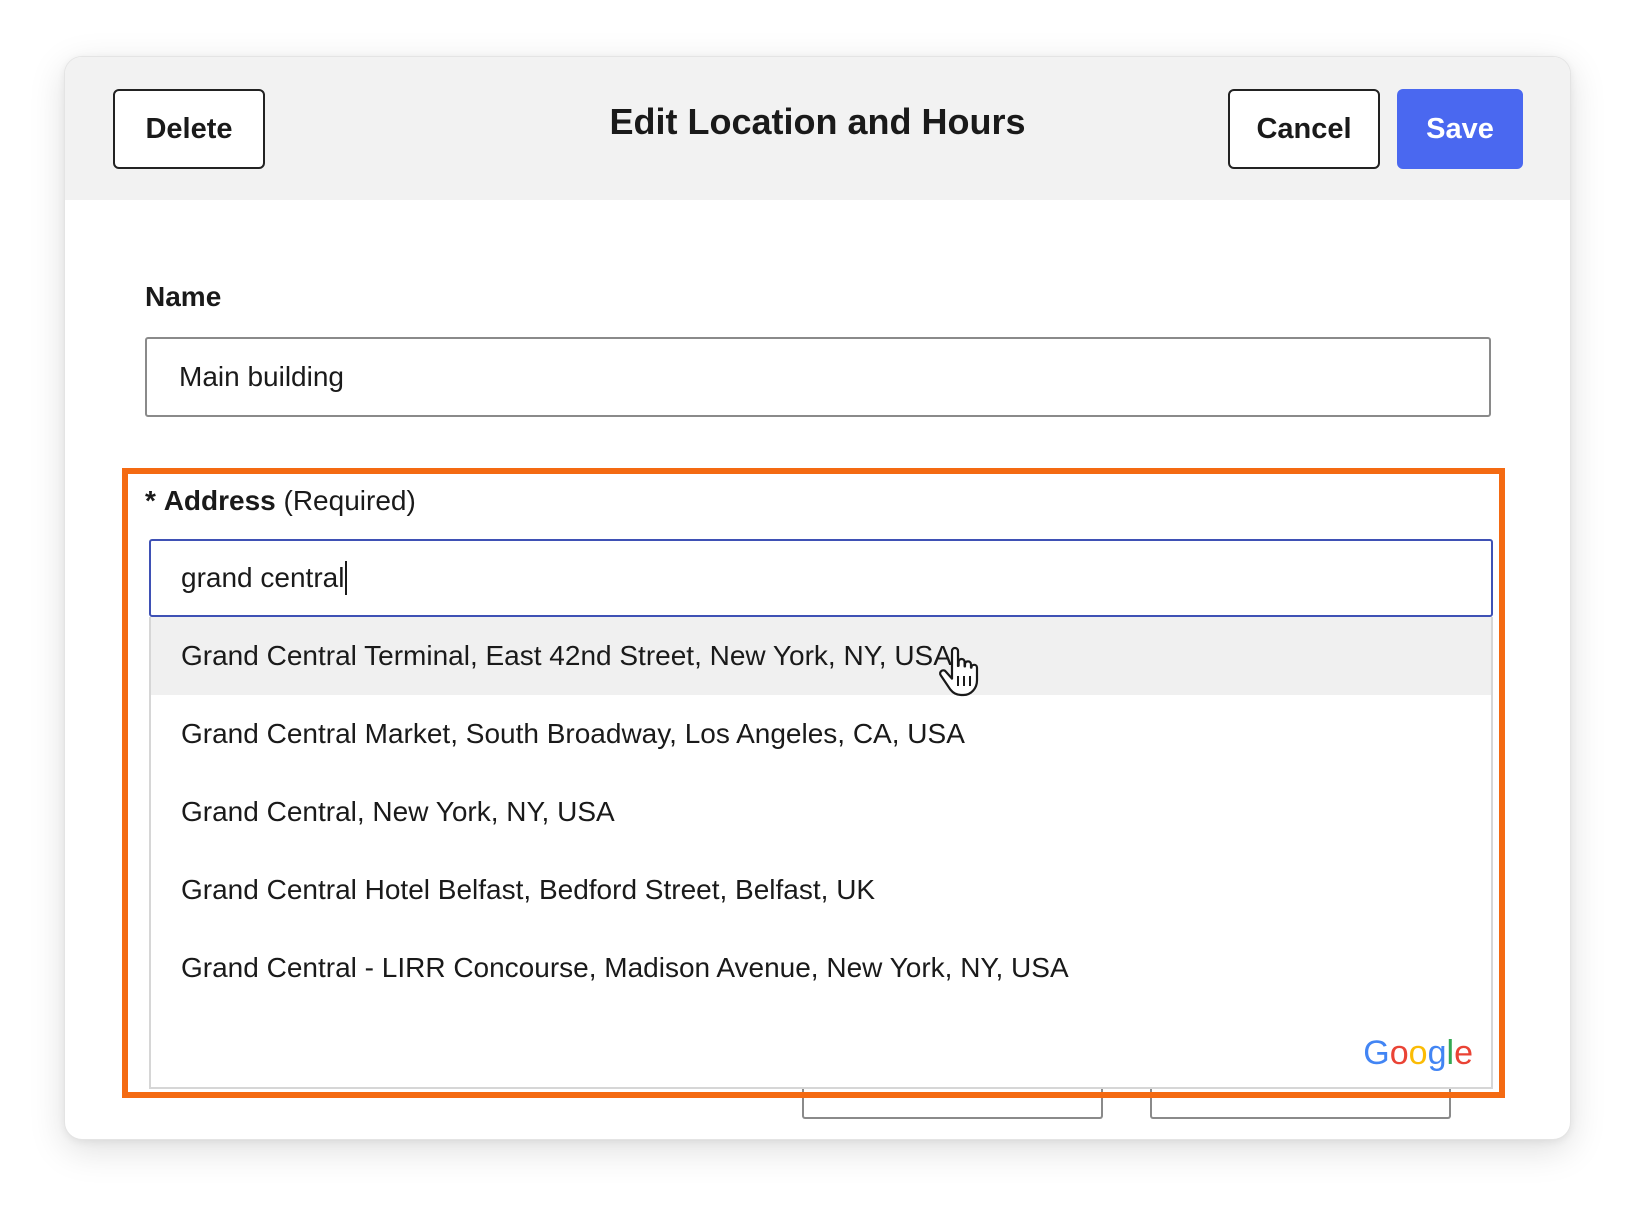 The height and width of the screenshot is (1208, 1628). What do you see at coordinates (818, 377) in the screenshot?
I see `name-input: Main building` at bounding box center [818, 377].